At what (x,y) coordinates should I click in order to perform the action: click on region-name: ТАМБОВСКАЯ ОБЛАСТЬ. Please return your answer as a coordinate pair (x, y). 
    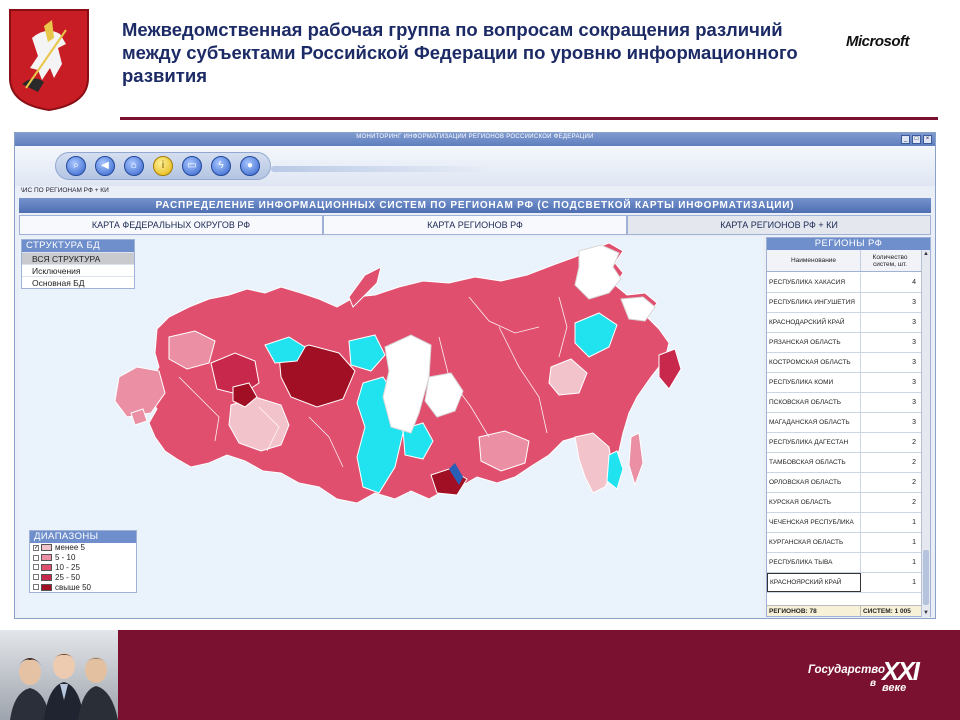
    Looking at the image, I should click on (814, 462).